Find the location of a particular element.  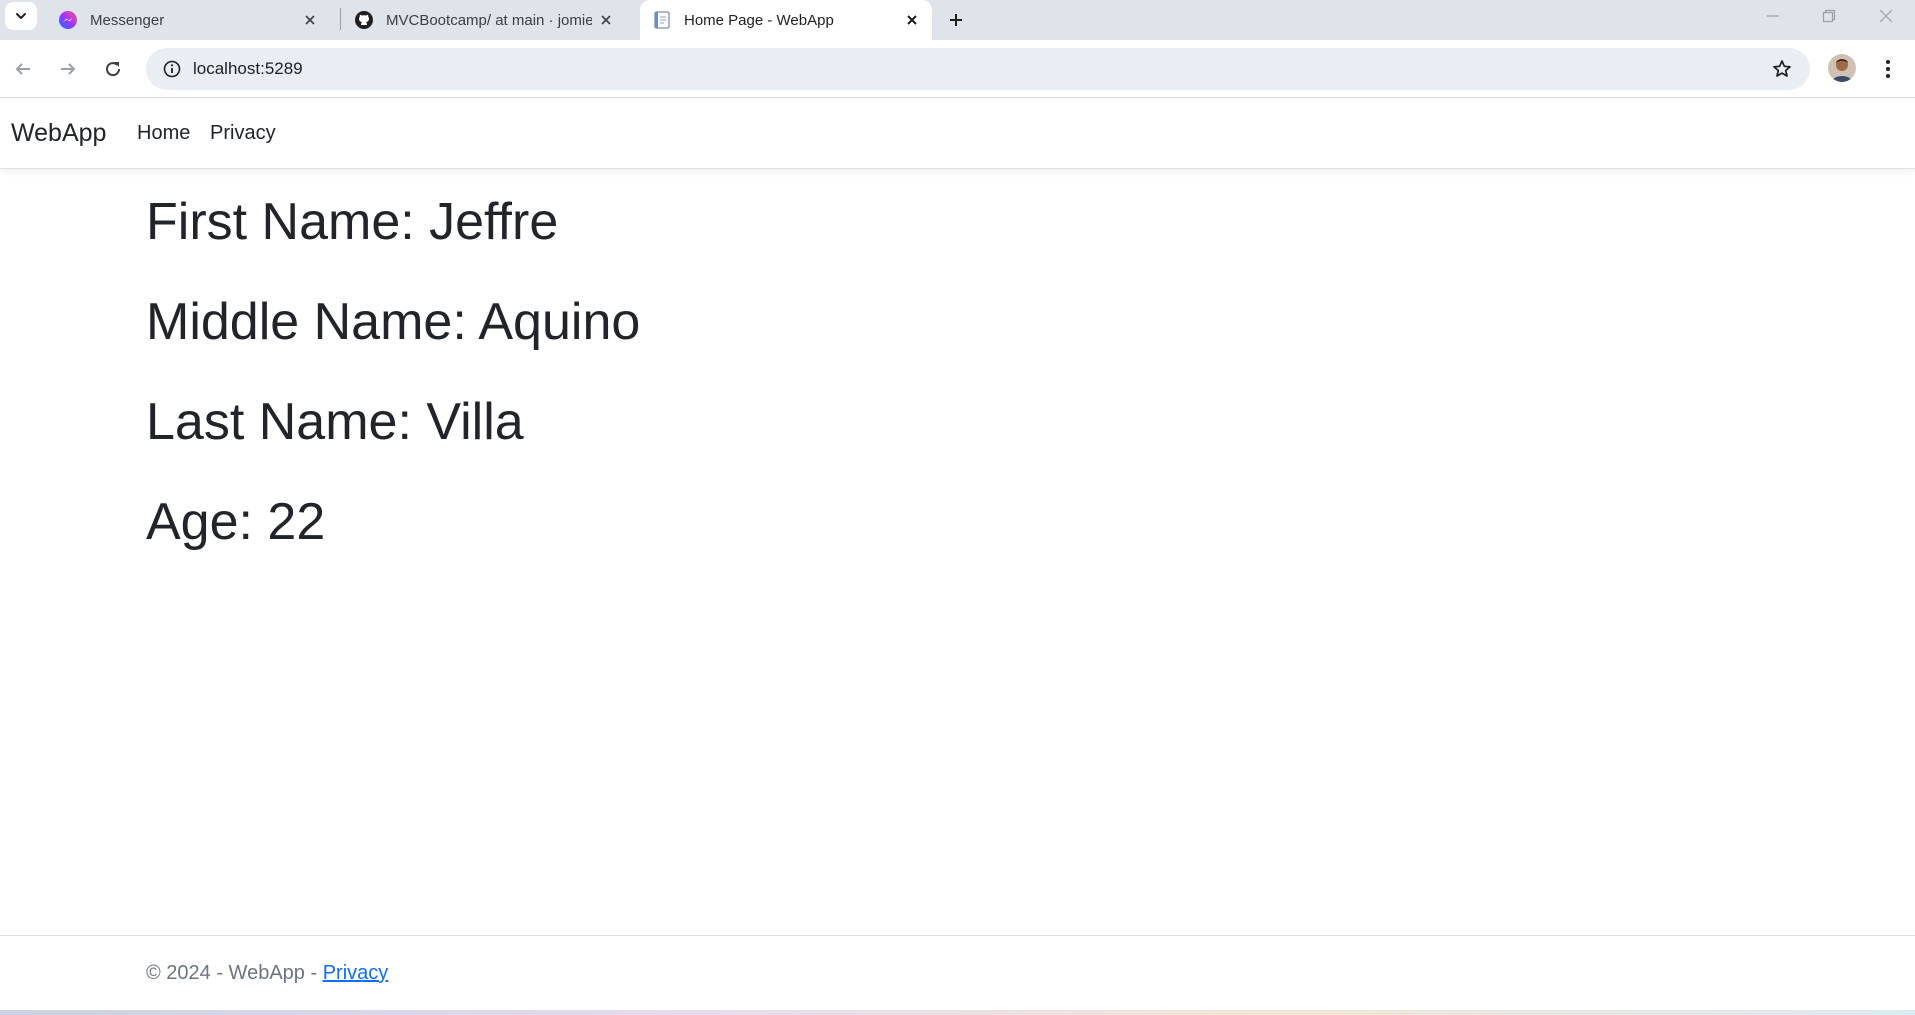

profile-avatar is located at coordinates (1842, 68).